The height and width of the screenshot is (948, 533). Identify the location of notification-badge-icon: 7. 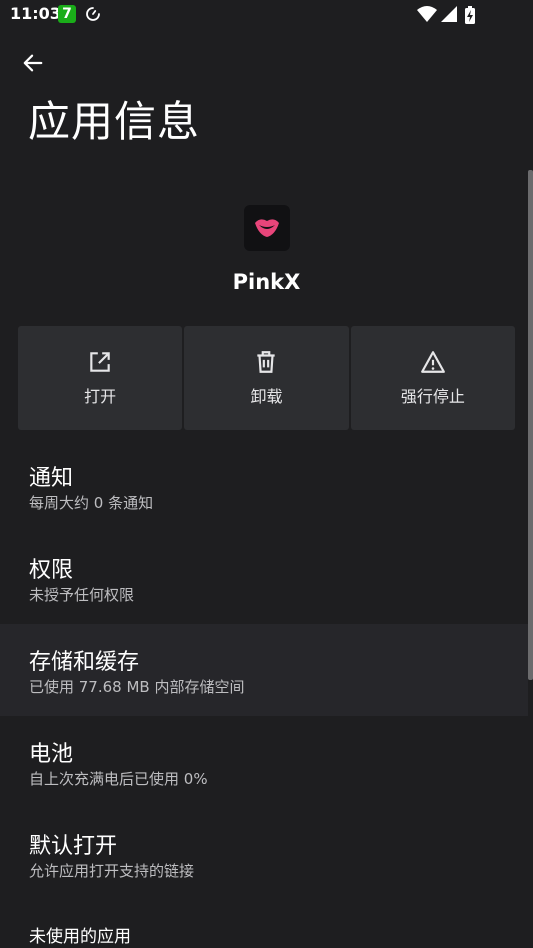
(67, 14).